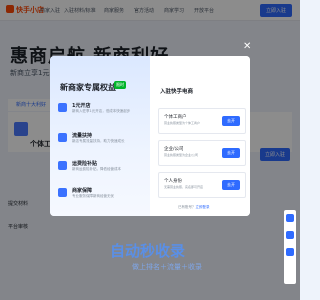  What do you see at coordinates (93, 196) in the screenshot?
I see `benefit-desc: 专业服务保障新商经营无忧` at bounding box center [93, 196].